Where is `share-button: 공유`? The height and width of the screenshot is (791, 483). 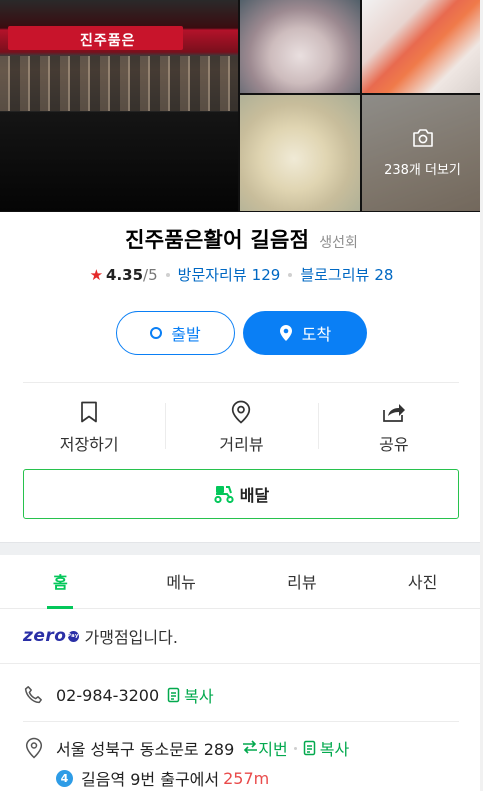 share-button: 공유 is located at coordinates (393, 428).